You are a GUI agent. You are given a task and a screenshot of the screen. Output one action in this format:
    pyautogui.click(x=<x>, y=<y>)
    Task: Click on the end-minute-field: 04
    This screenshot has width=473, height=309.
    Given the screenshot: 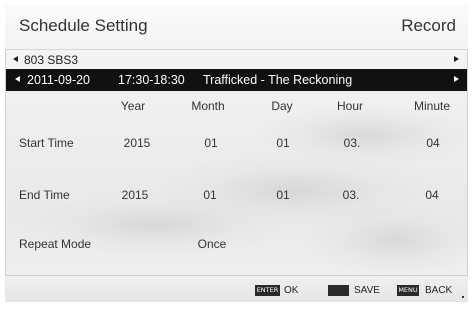 What is the action you would take?
    pyautogui.click(x=431, y=195)
    